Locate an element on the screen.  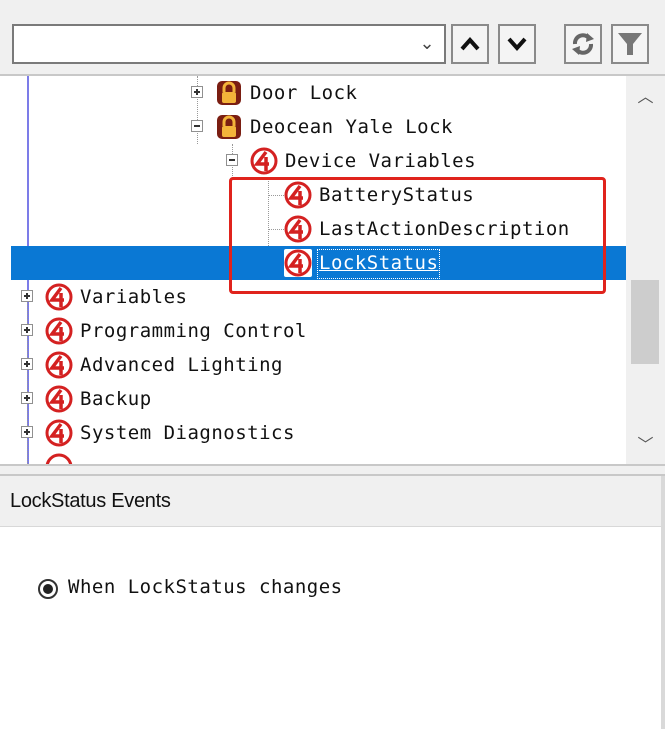
tree-item-label: Advanced Lighting is located at coordinates (181, 365).